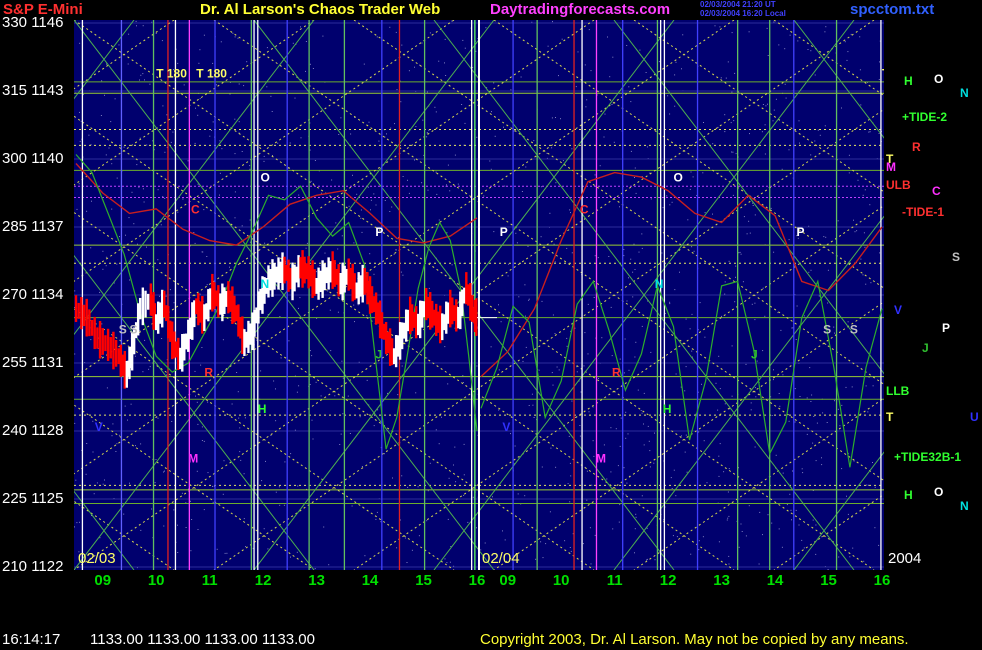 This screenshot has height=650, width=982. What do you see at coordinates (320, 9) in the screenshot?
I see `chart-title: Dr. Al Larson's Chaos Trader Web` at bounding box center [320, 9].